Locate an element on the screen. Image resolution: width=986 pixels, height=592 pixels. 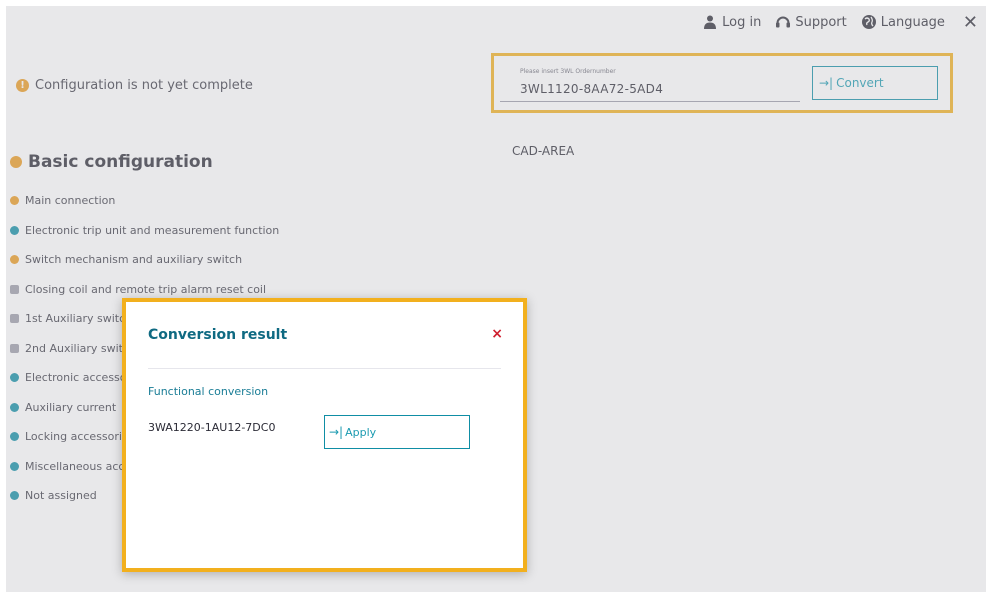
apply-button: →| Apply is located at coordinates (397, 432).